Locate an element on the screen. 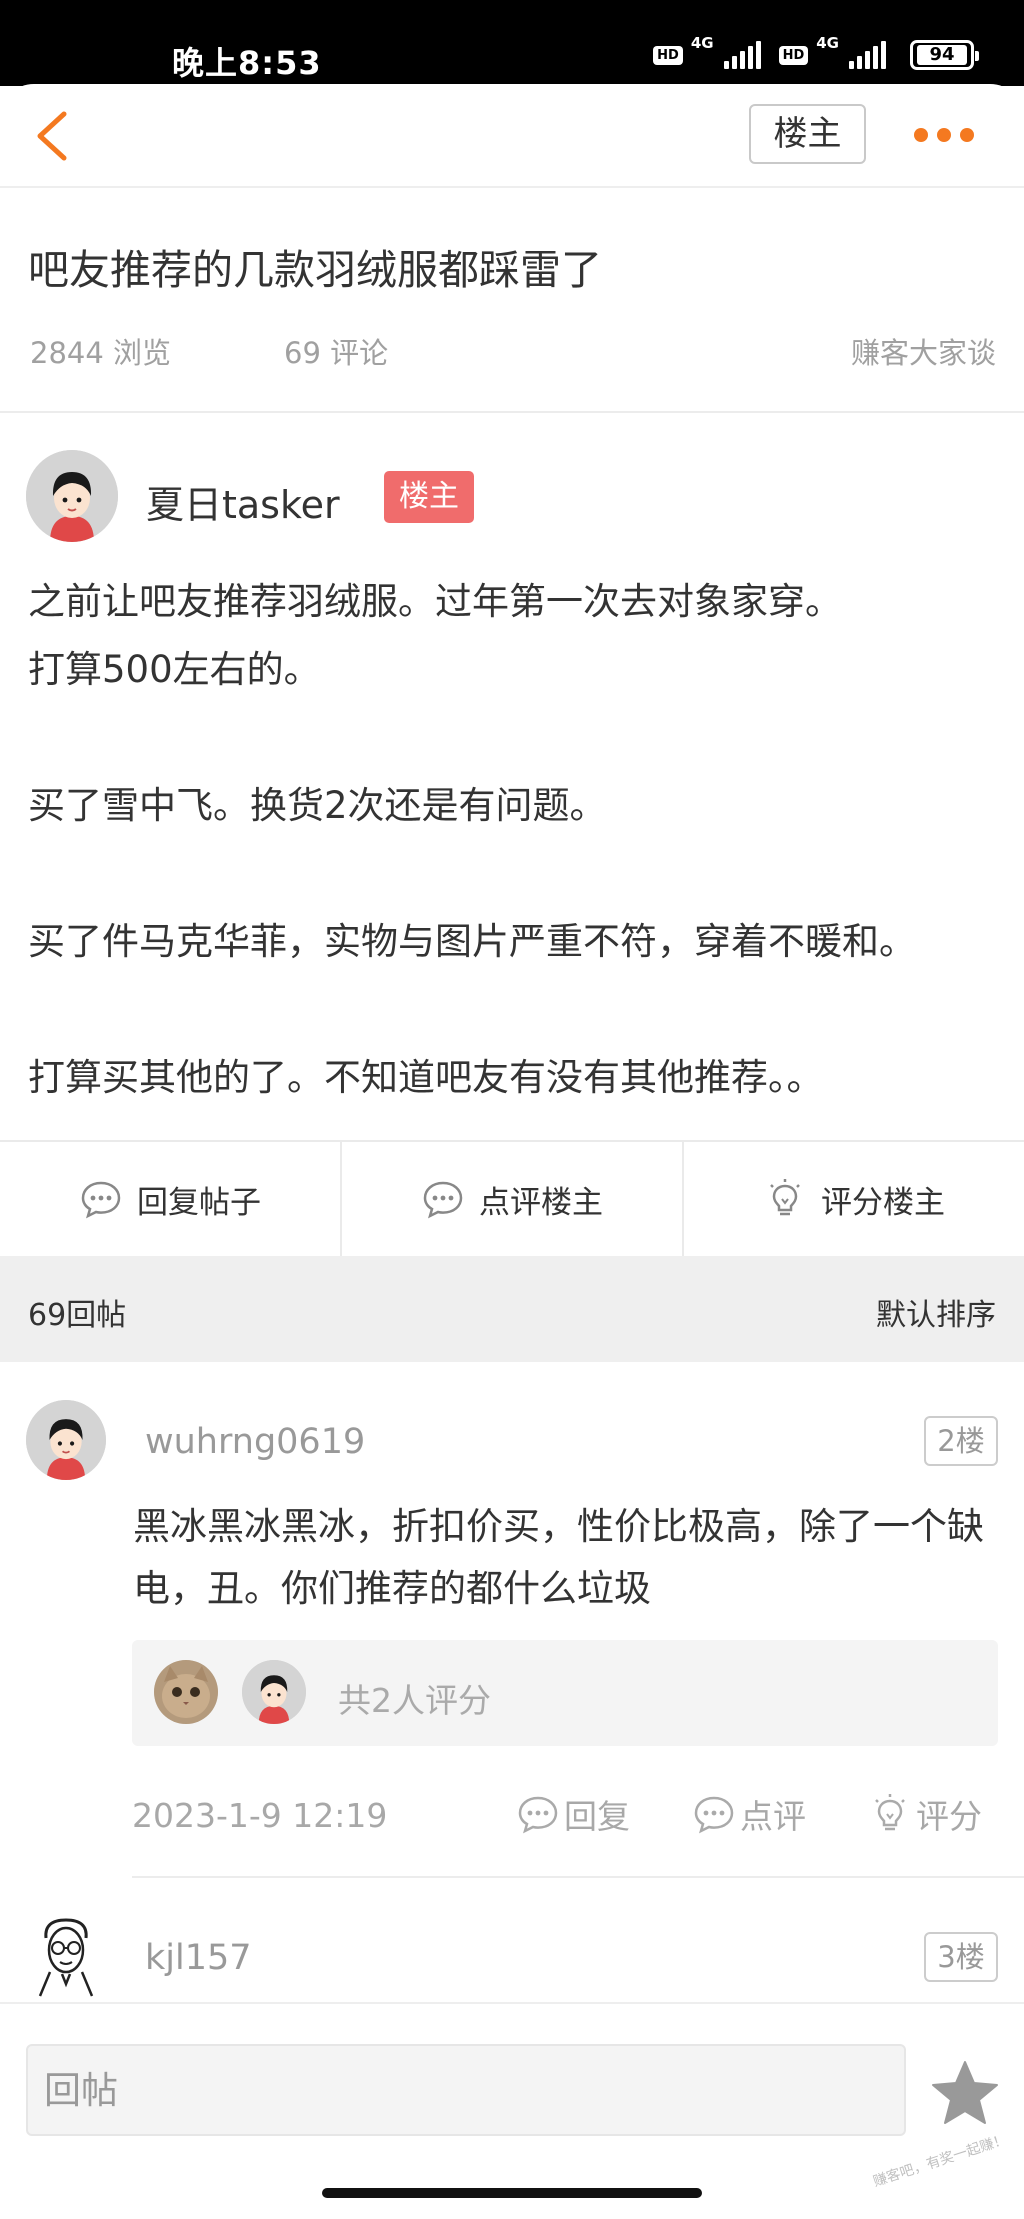  post-title: 吧友推荐的几款羽绒服都踩雷了 is located at coordinates (315, 270).